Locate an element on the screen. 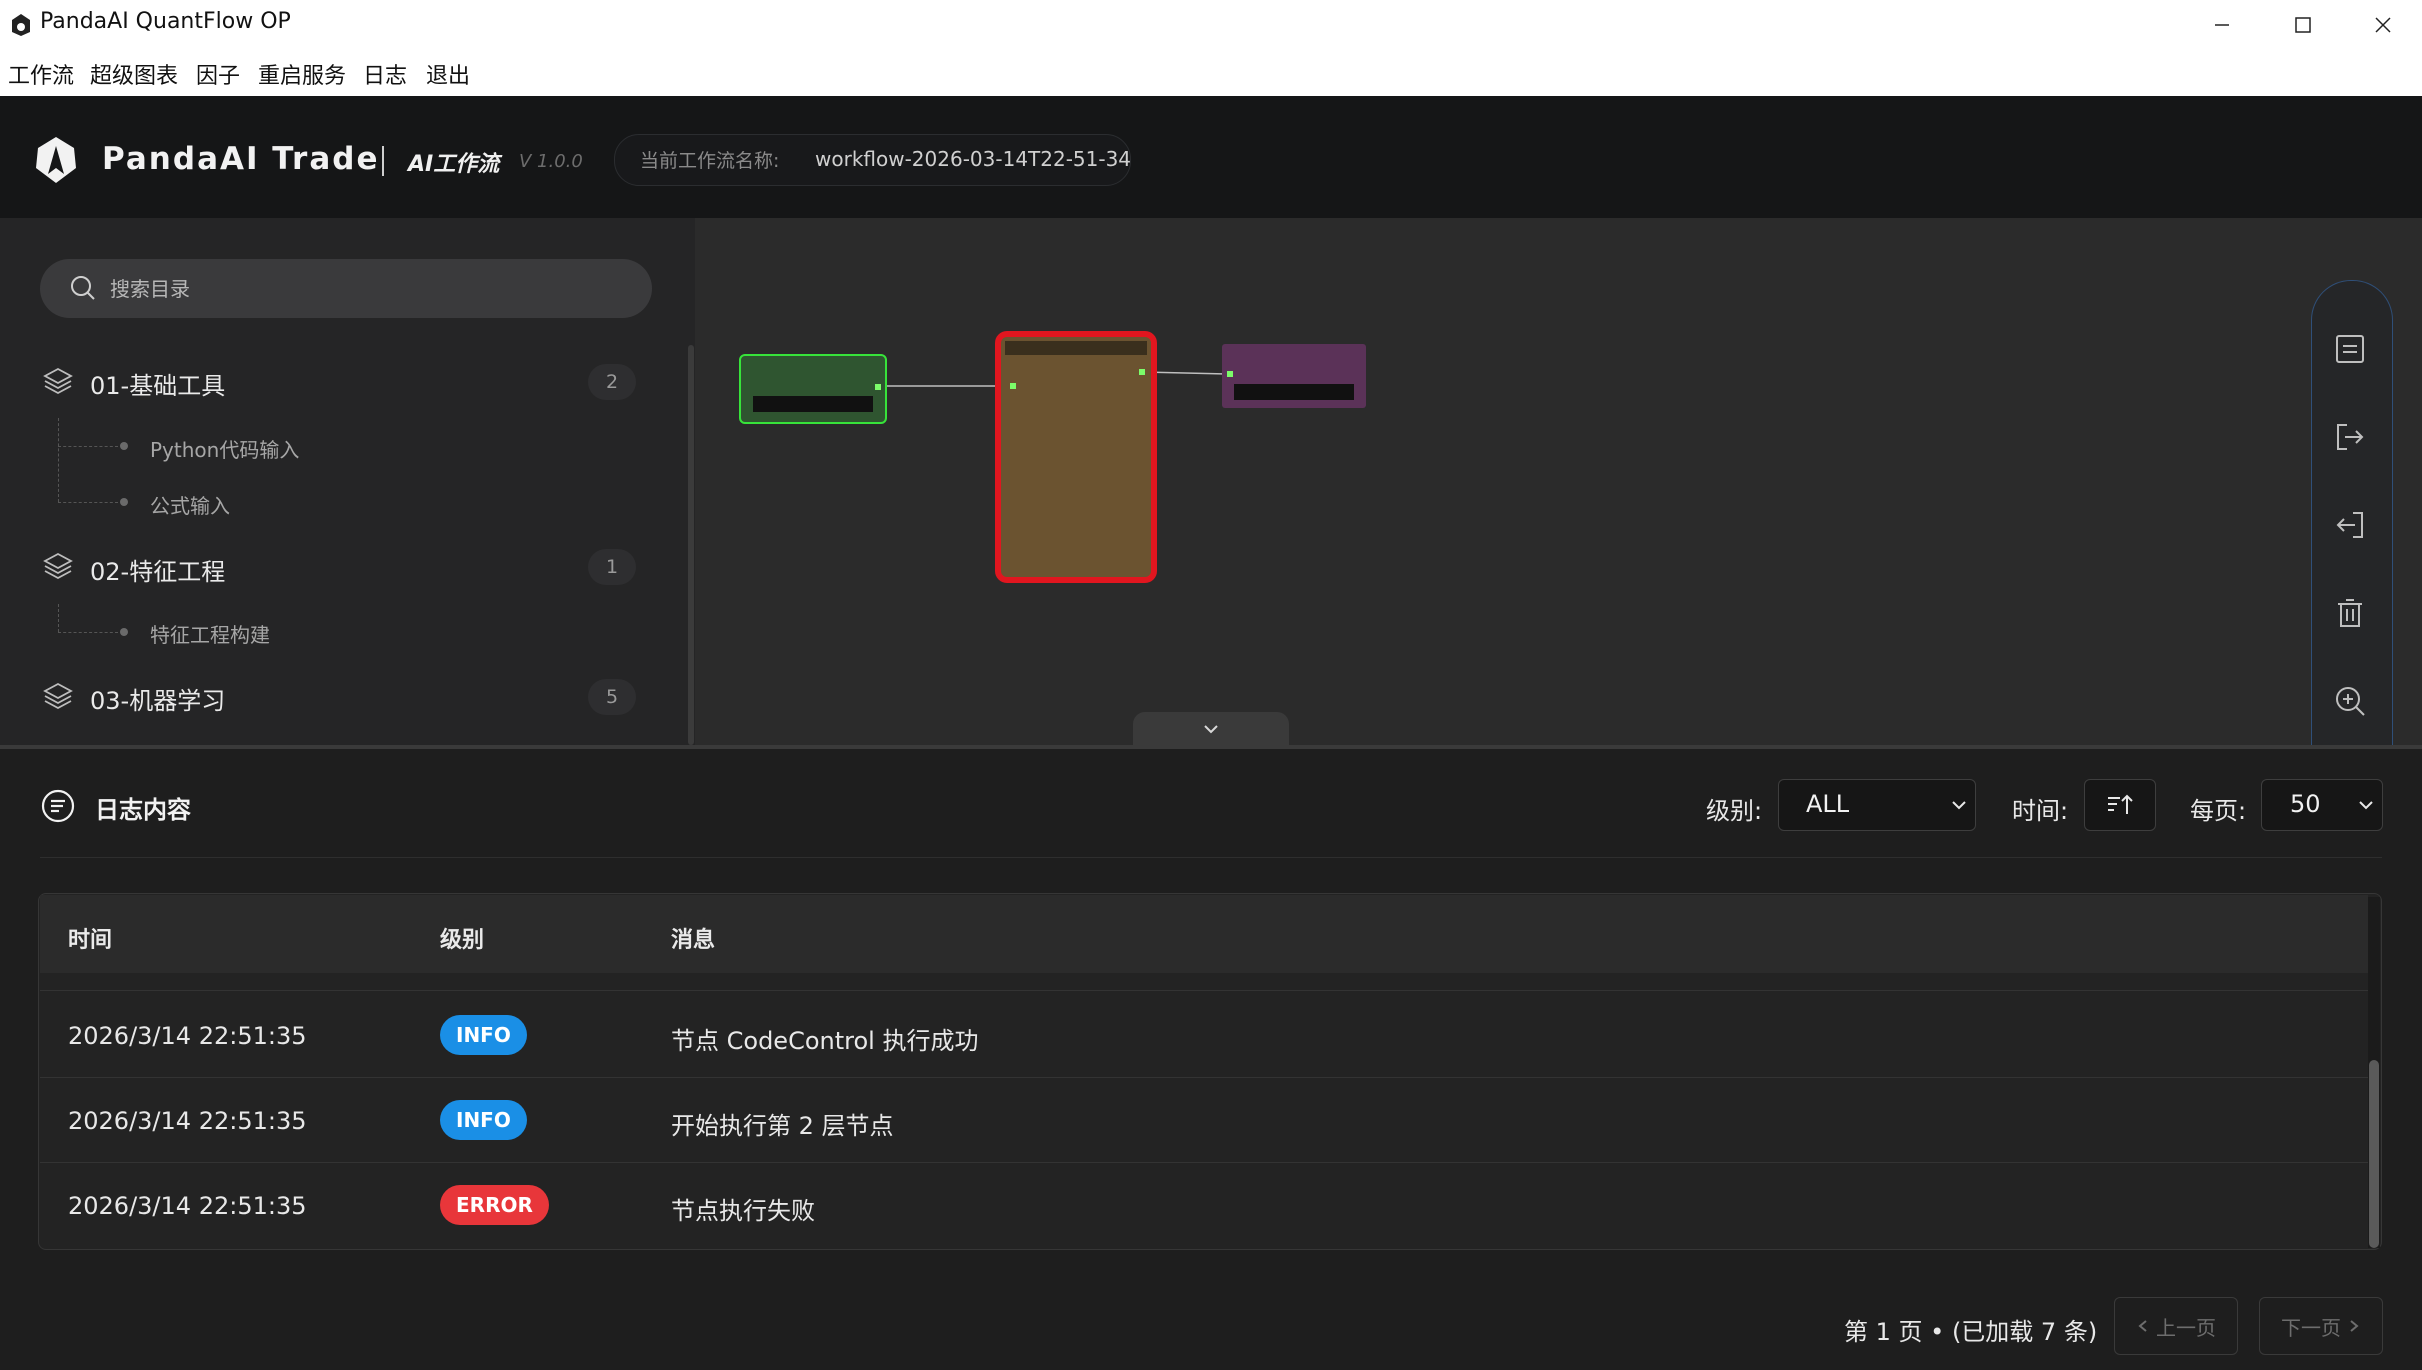  log-row-message: 节点 CodeControl 执行成功 is located at coordinates (825, 1041).